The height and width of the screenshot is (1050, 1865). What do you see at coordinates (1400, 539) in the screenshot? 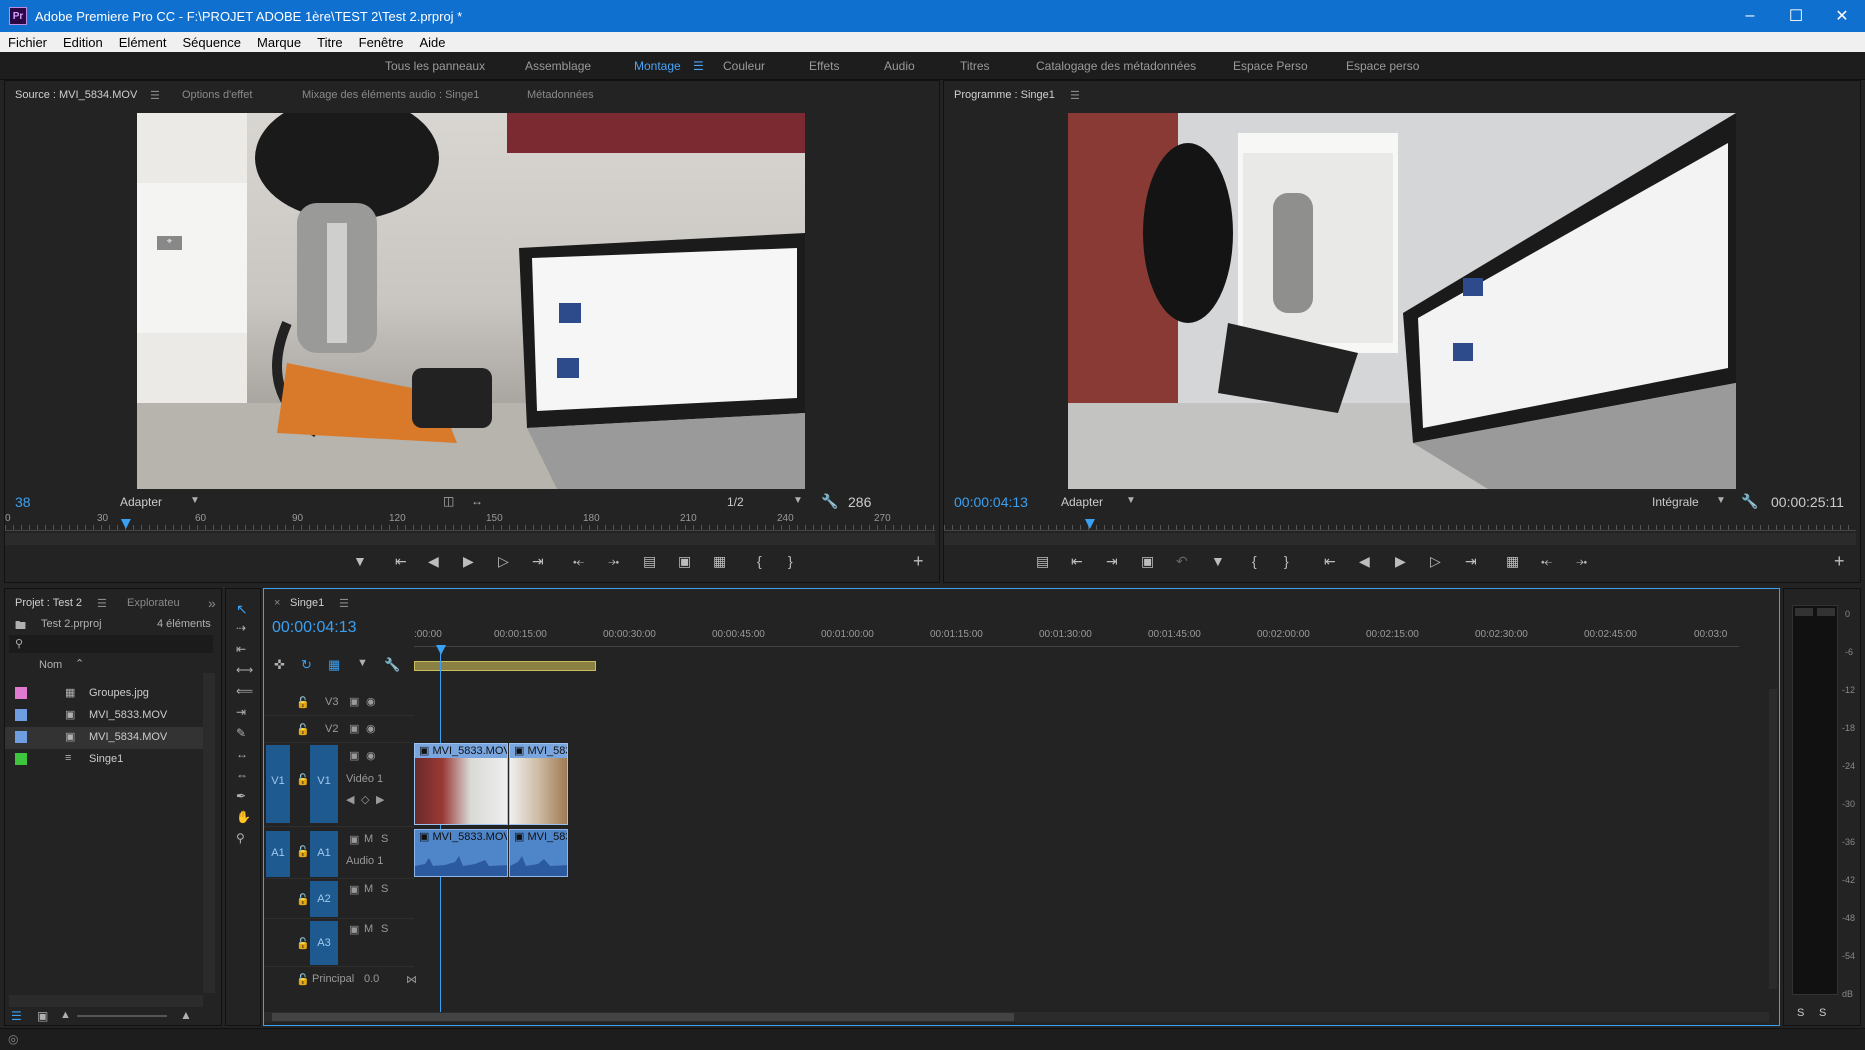
I see `program-scroll-bar` at bounding box center [1400, 539].